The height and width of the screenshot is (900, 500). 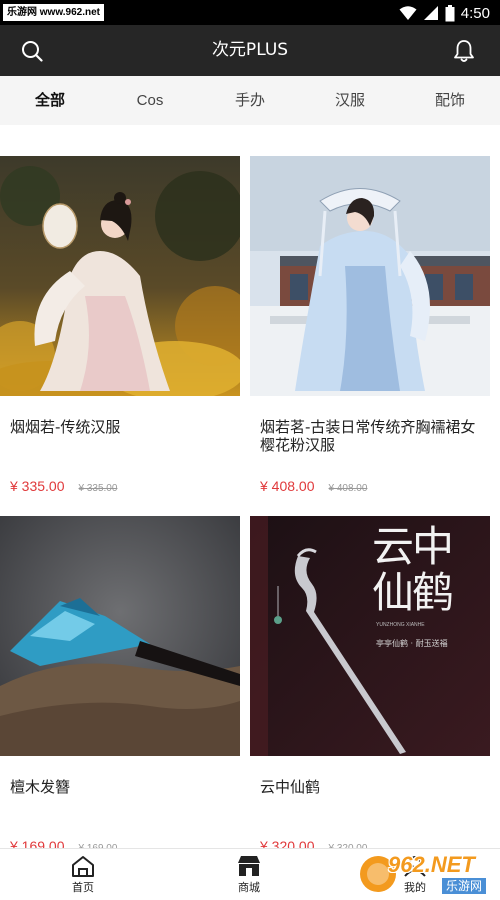 What do you see at coordinates (450, 100) in the screenshot?
I see `tab-accessories: 配饰` at bounding box center [450, 100].